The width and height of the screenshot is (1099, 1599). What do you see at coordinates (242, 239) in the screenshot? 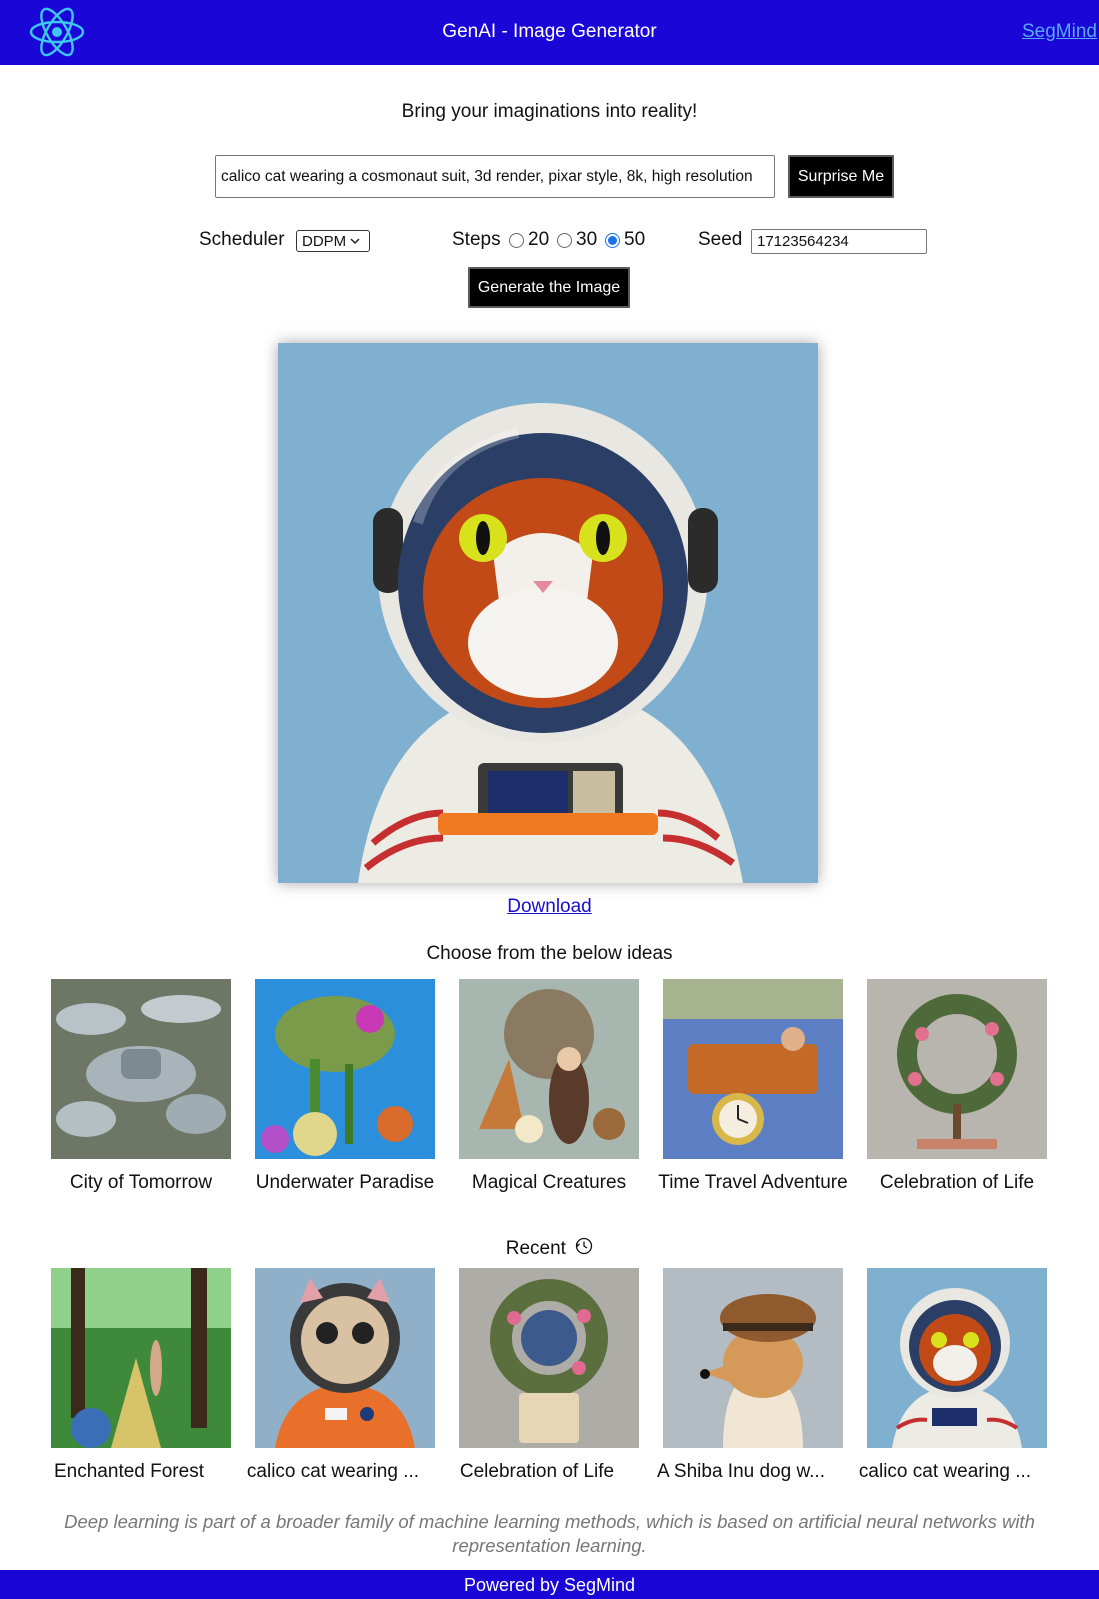
I see `scheduler-label: Scheduler` at bounding box center [242, 239].